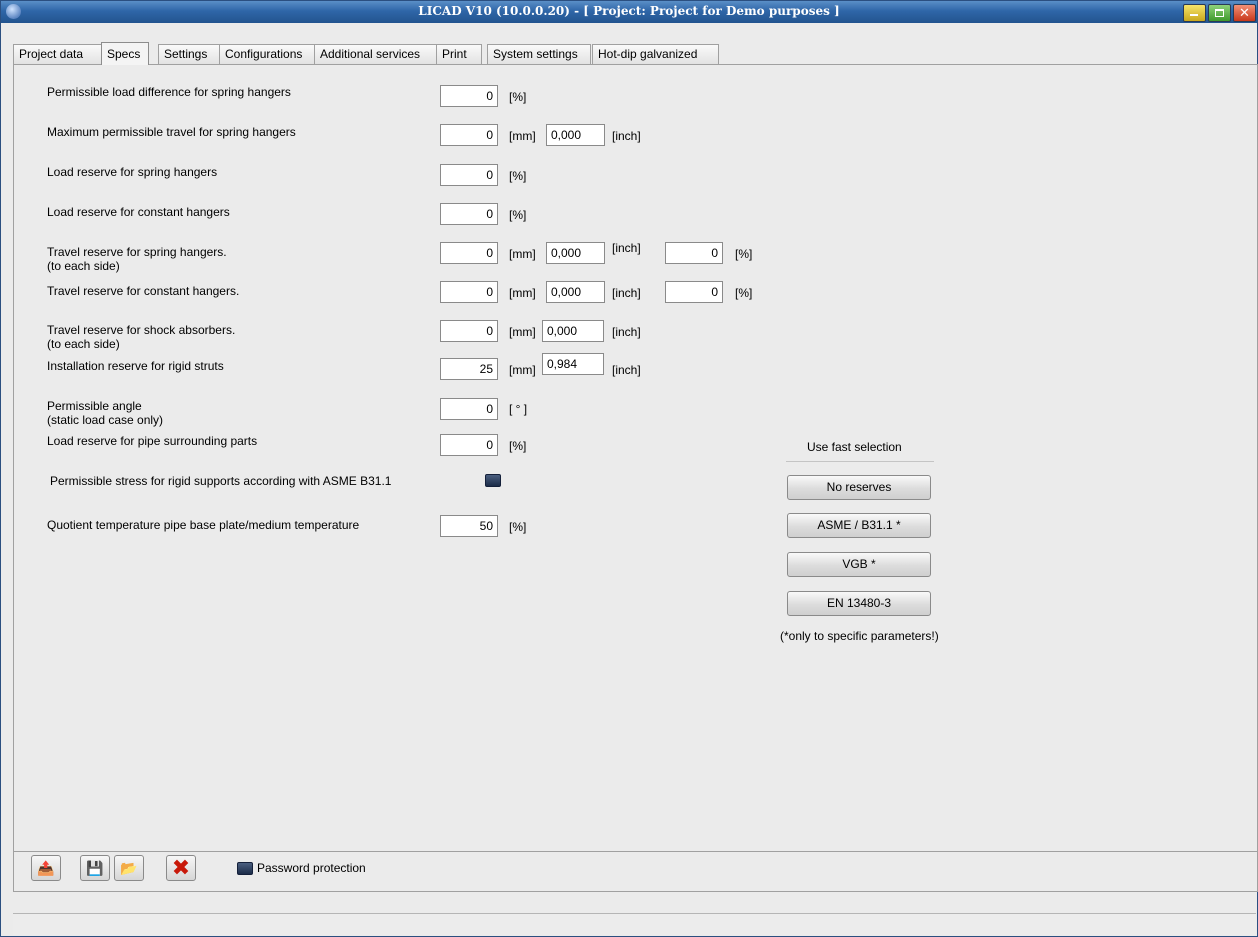 This screenshot has height=937, width=1258. I want to click on load-reserve-pipe-field: 0, so click(469, 445).